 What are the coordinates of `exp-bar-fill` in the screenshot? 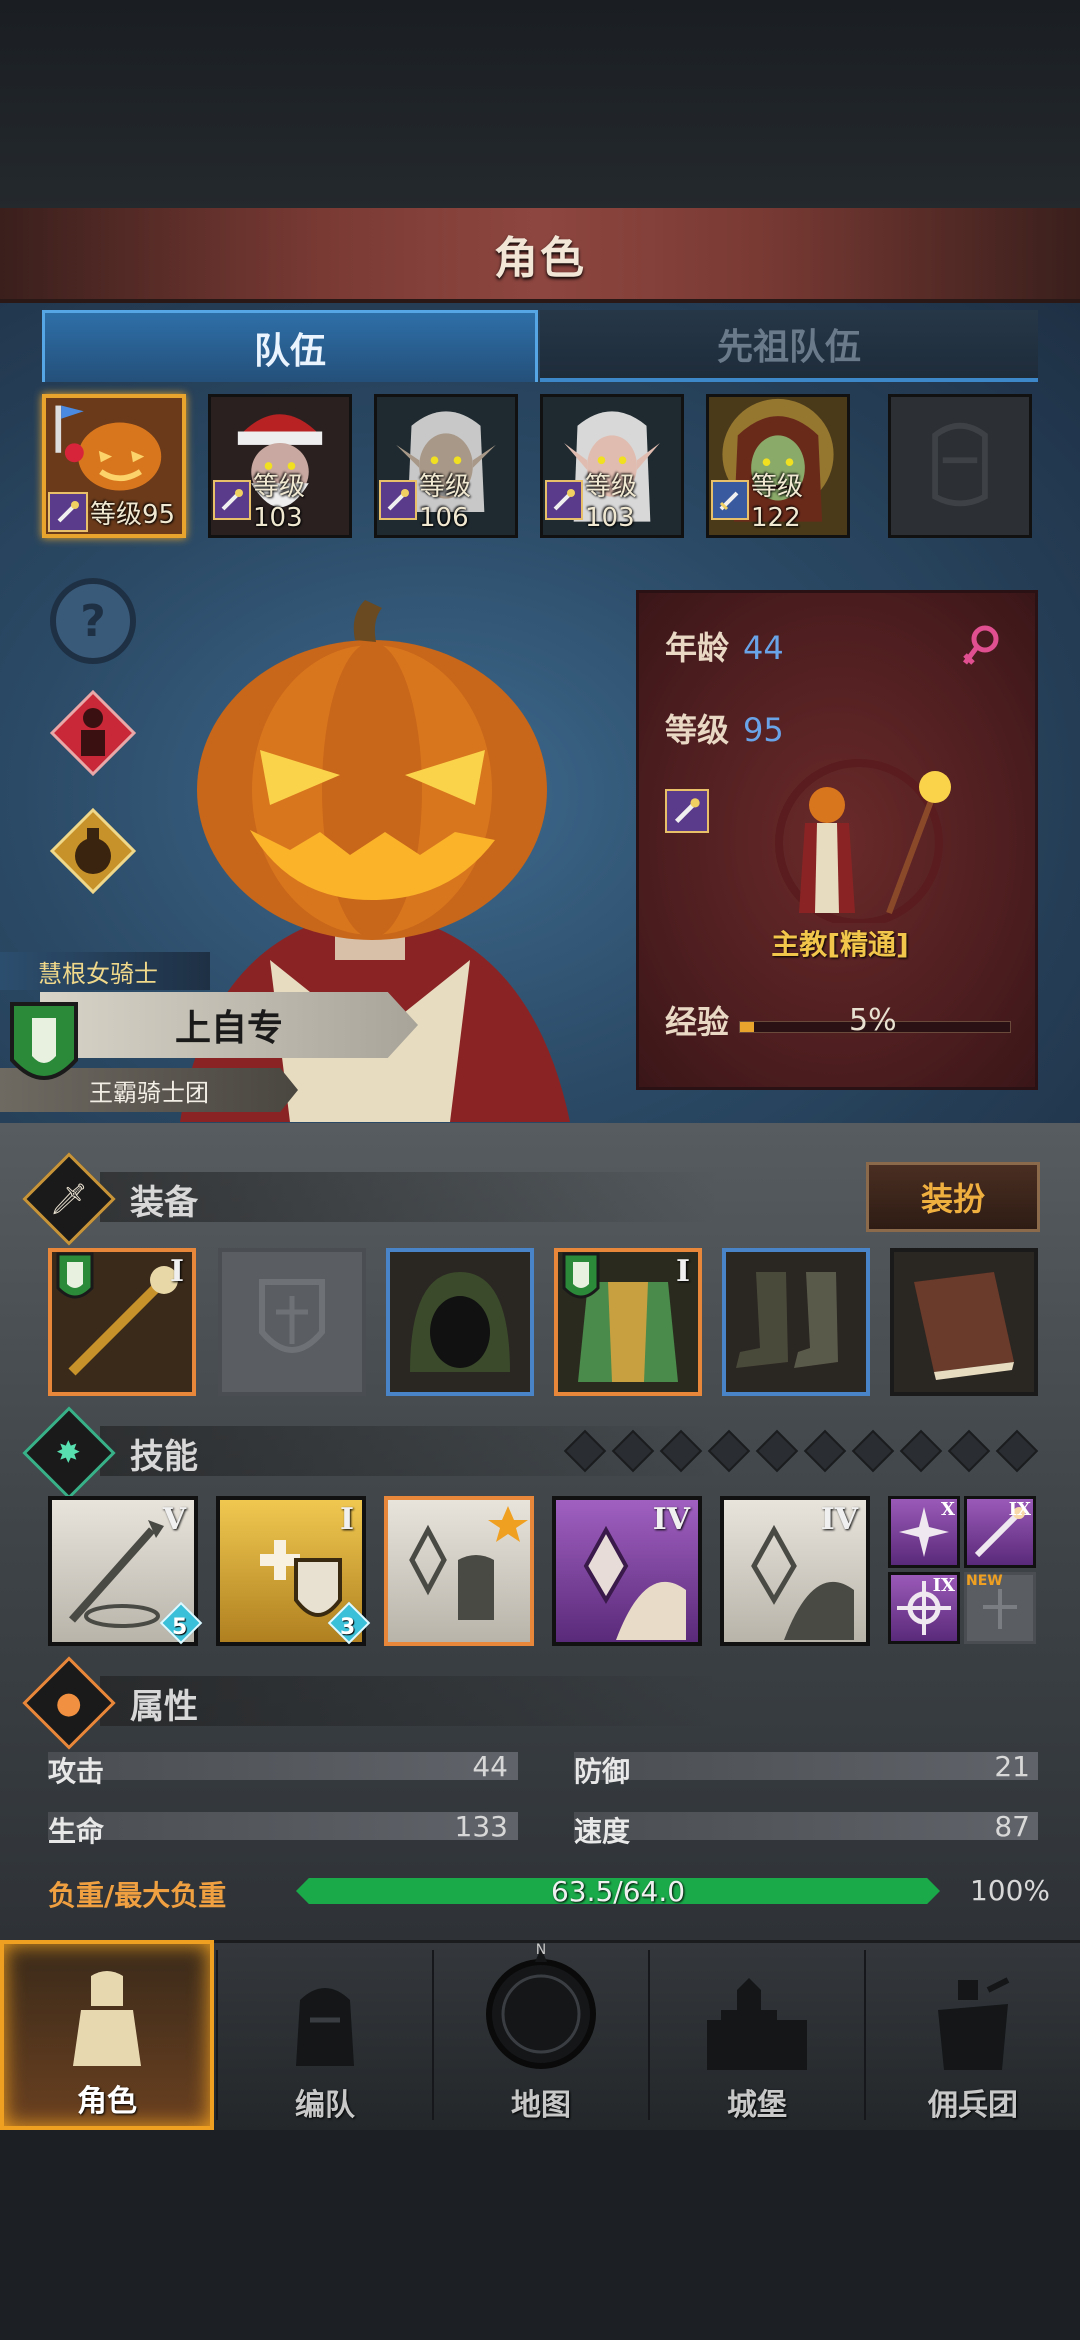 It's located at (747, 1027).